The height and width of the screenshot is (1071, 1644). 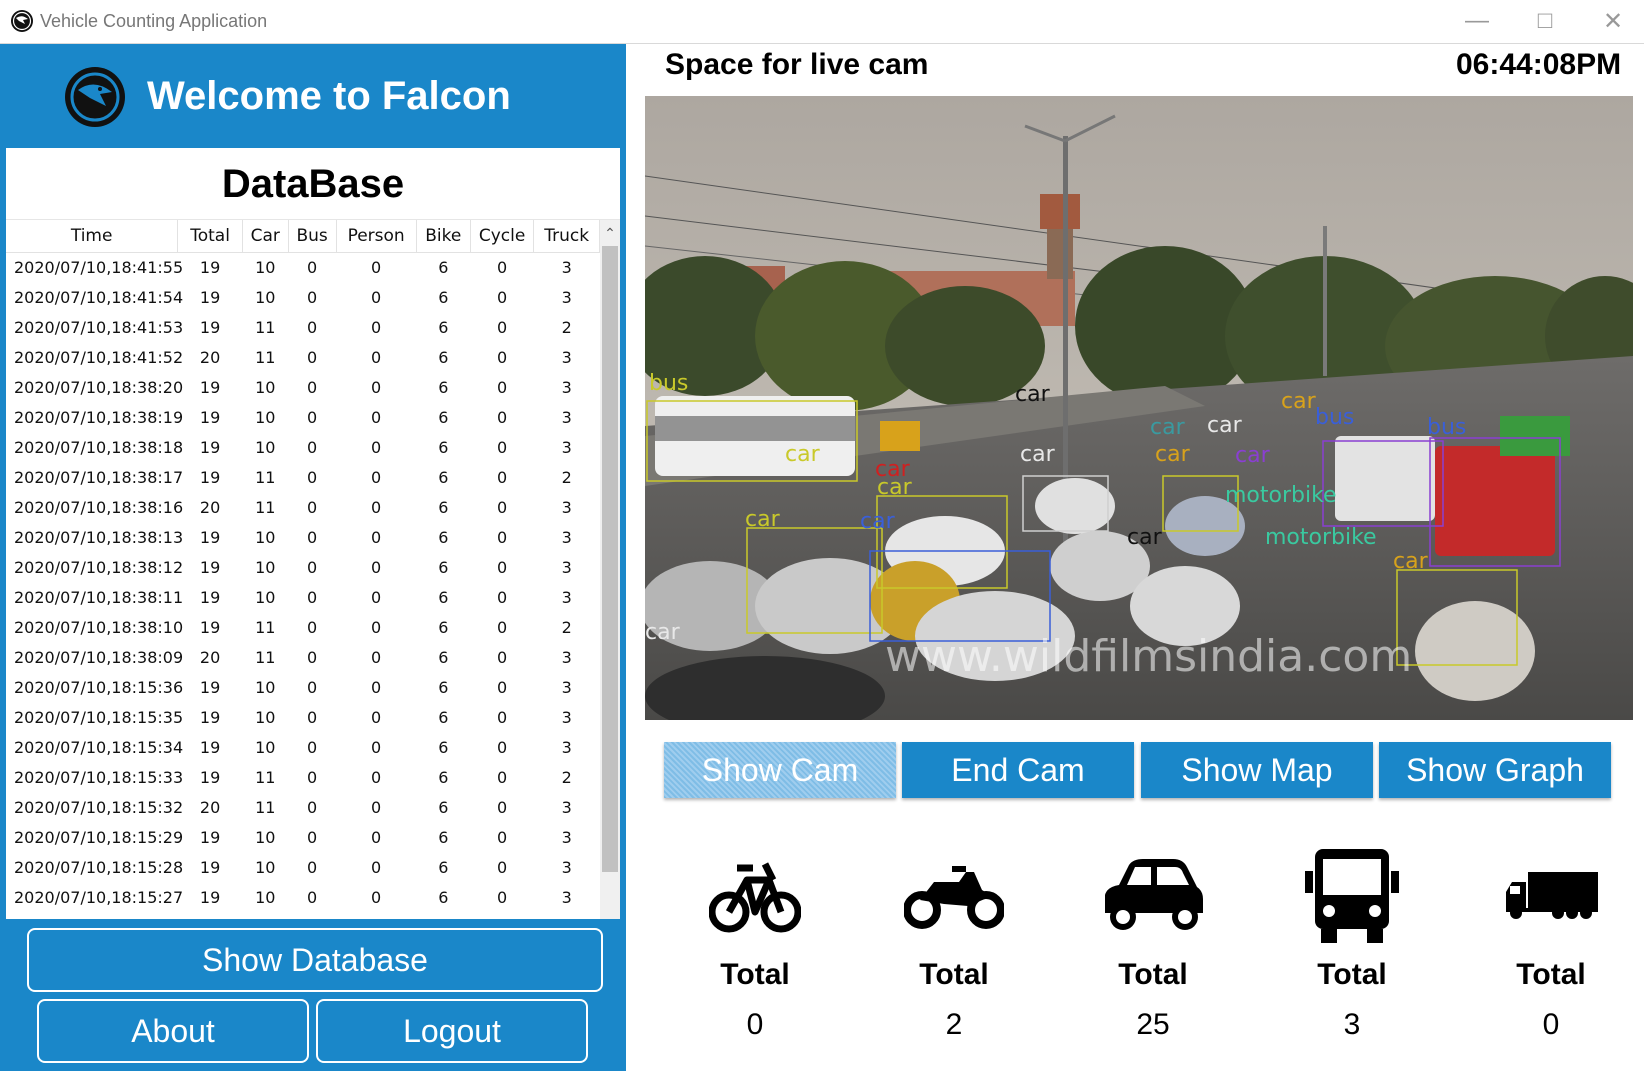 What do you see at coordinates (303, 627) in the screenshot?
I see `table-row: 2020/07/10,18:38:10 19 11 0 0 6 0 2` at bounding box center [303, 627].